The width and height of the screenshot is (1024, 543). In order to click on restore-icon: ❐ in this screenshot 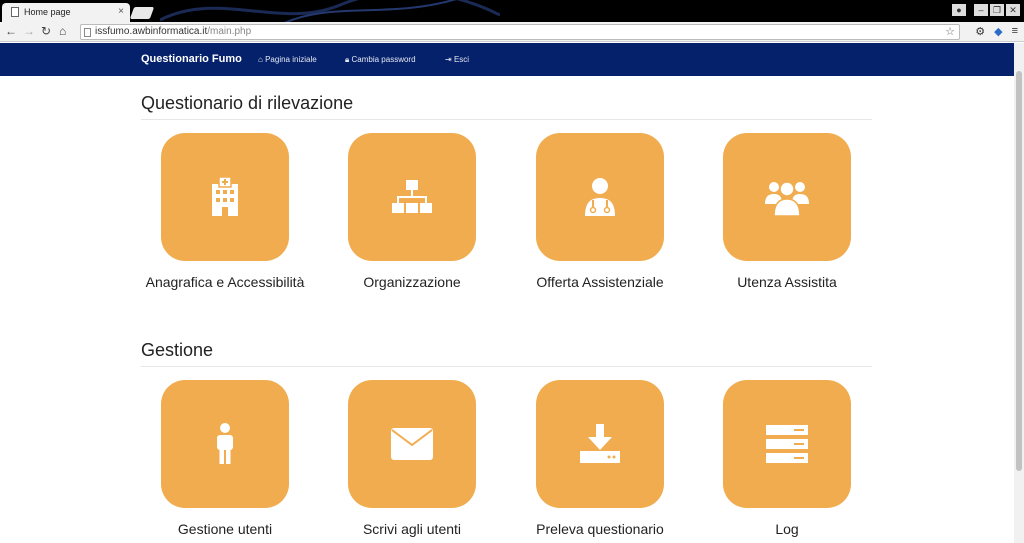, I will do `click(997, 10)`.